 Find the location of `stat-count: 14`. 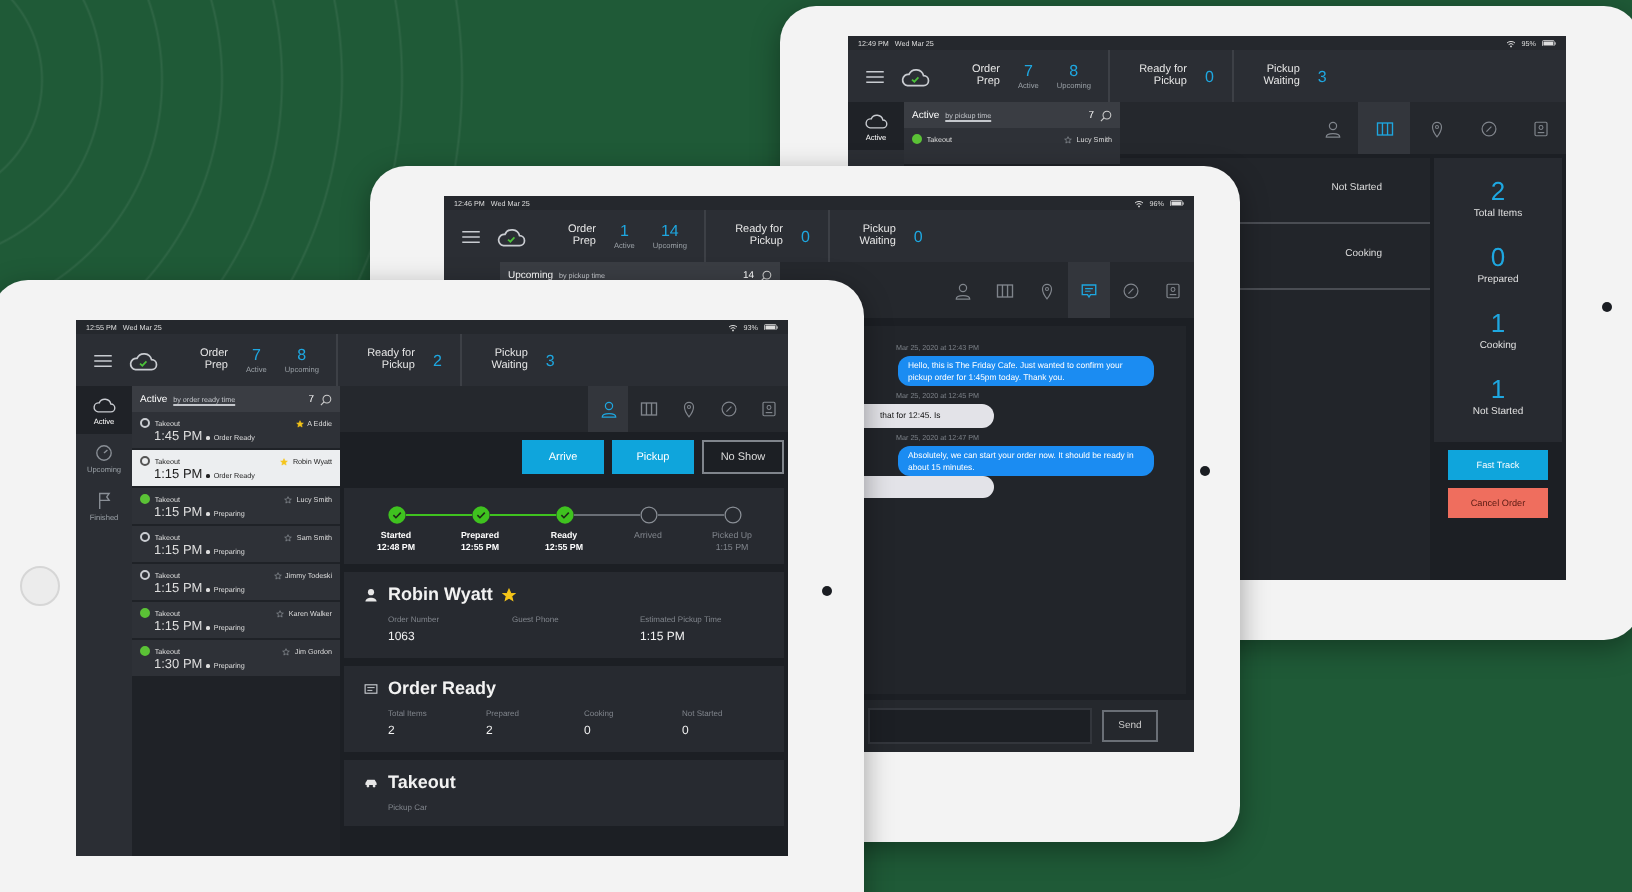

stat-count: 14 is located at coordinates (669, 231).